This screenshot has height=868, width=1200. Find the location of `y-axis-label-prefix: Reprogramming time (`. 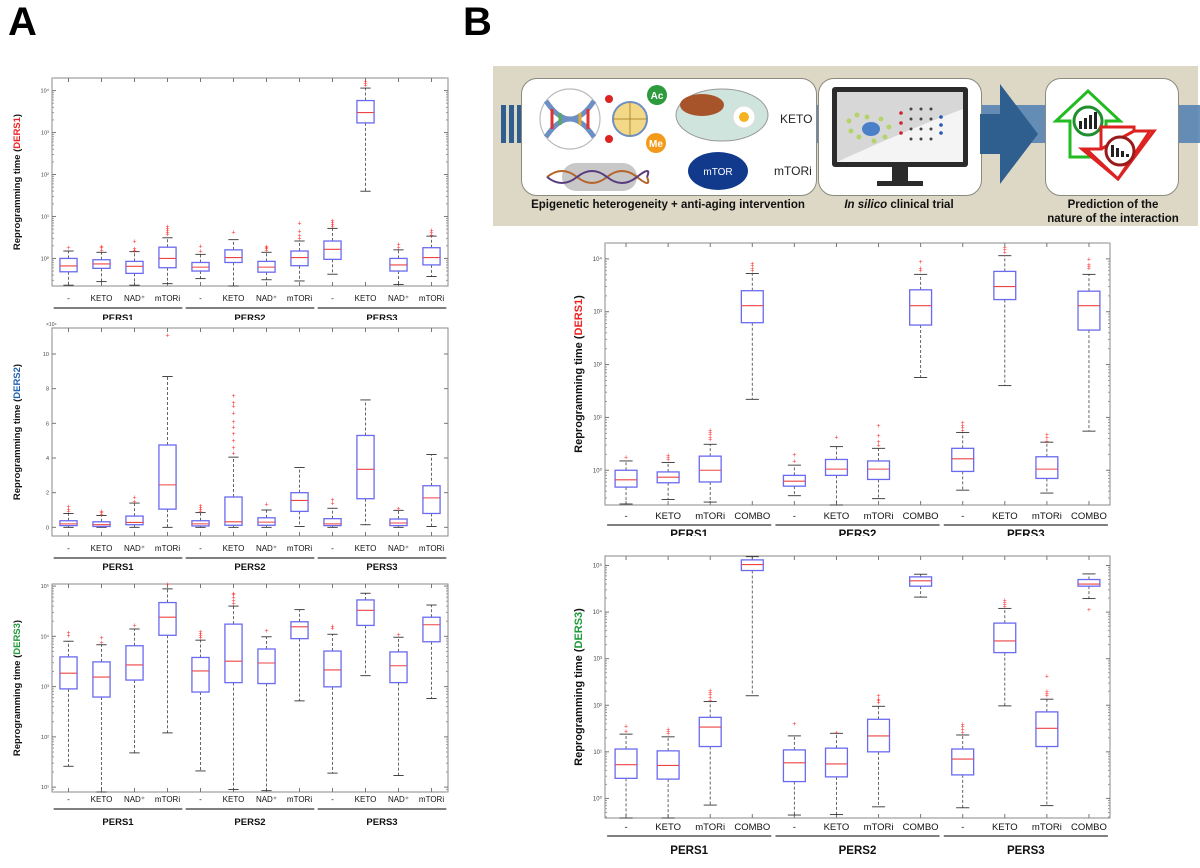

y-axis-label-prefix: Reprogramming time ( is located at coordinates (17, 705).